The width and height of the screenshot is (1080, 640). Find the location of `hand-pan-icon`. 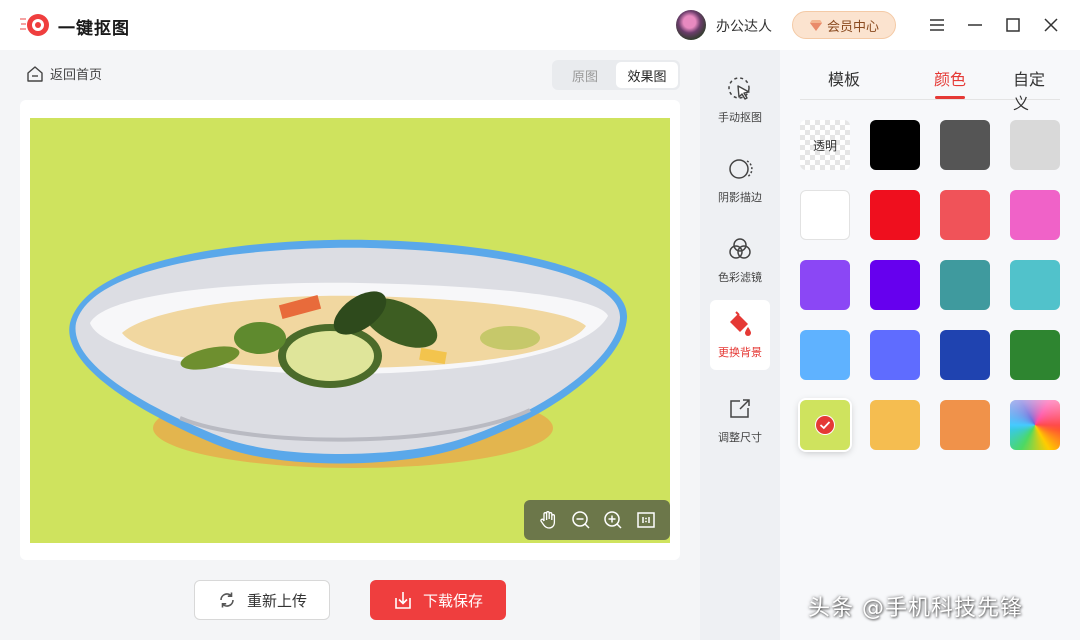

hand-pan-icon is located at coordinates (548, 520).